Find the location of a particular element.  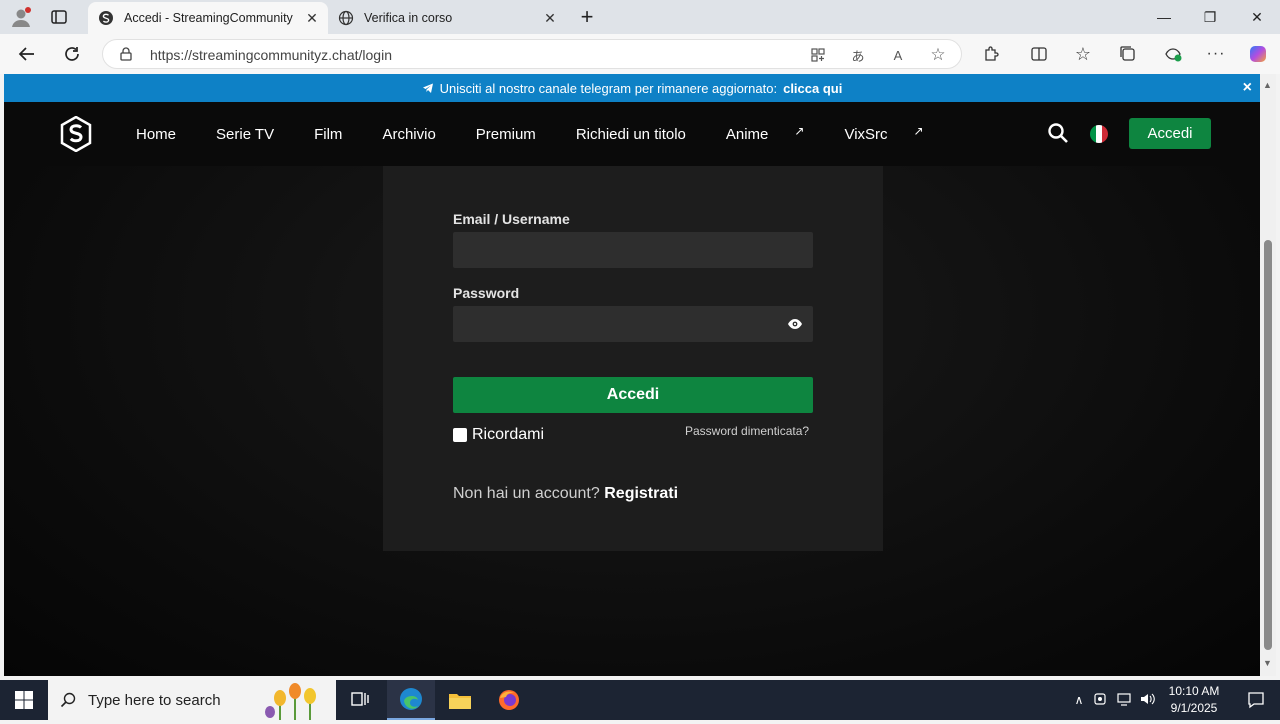

refresh-icon is located at coordinates (72, 54).